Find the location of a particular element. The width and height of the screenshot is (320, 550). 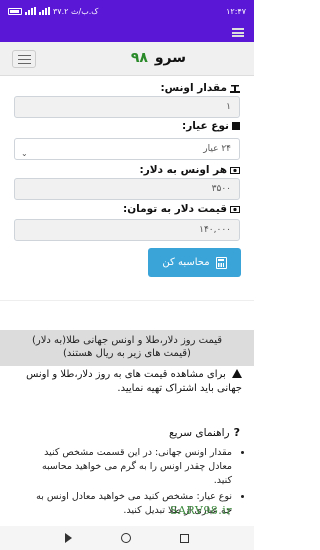

status-left: ۳۷.۲ ک.ب/ث is located at coordinates (53, 11).